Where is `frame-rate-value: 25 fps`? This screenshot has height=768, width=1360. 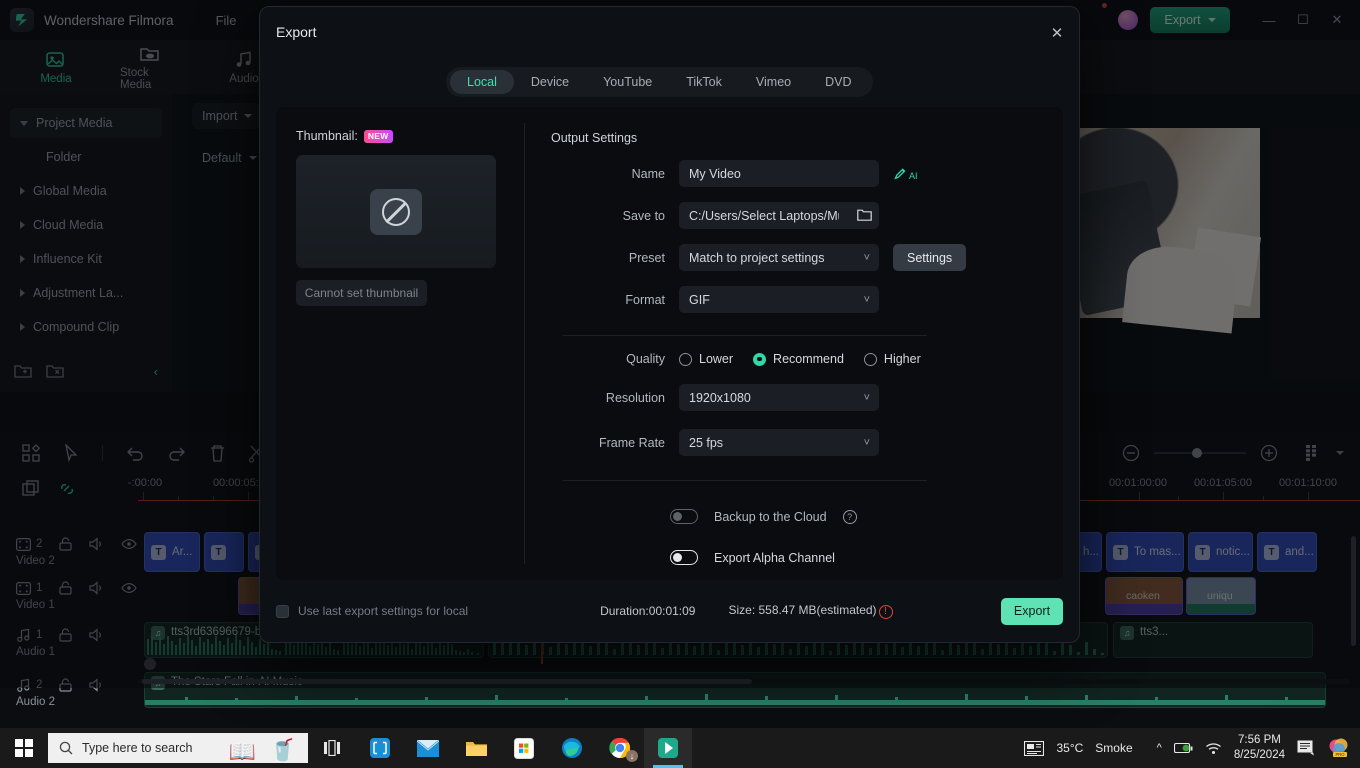
frame-rate-value: 25 fps is located at coordinates (706, 442).